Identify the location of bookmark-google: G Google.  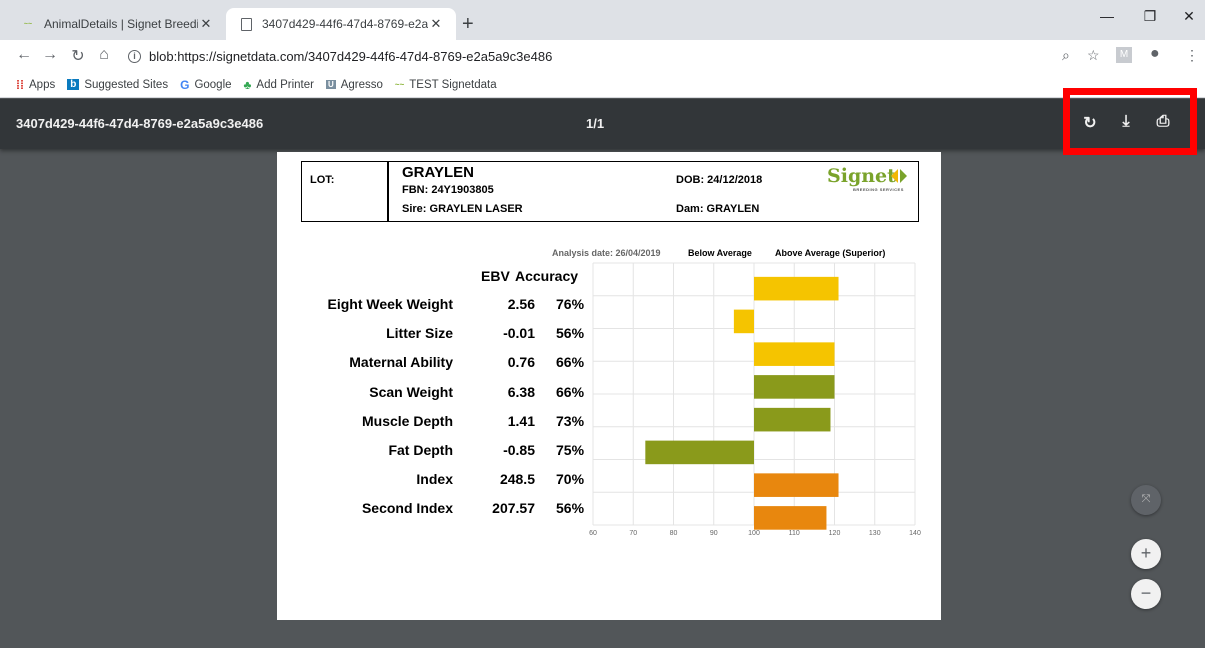
(205, 85).